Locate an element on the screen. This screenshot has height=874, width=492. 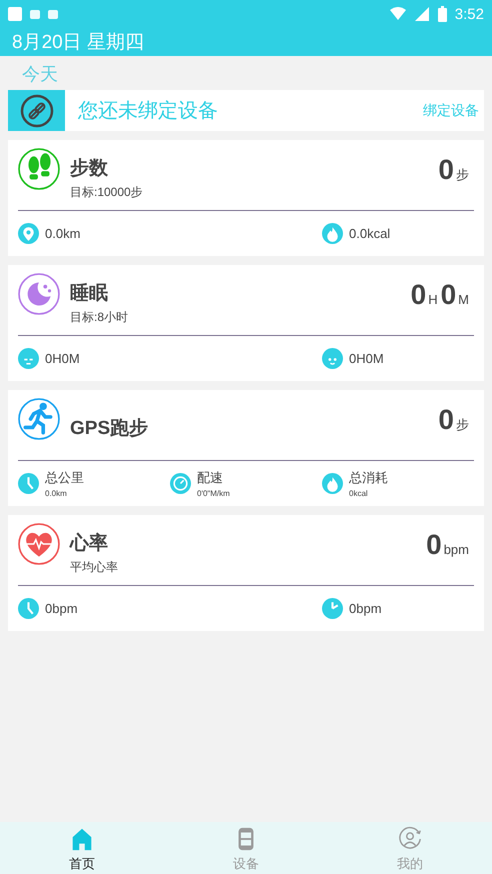
wifi-icon is located at coordinates (398, 14).